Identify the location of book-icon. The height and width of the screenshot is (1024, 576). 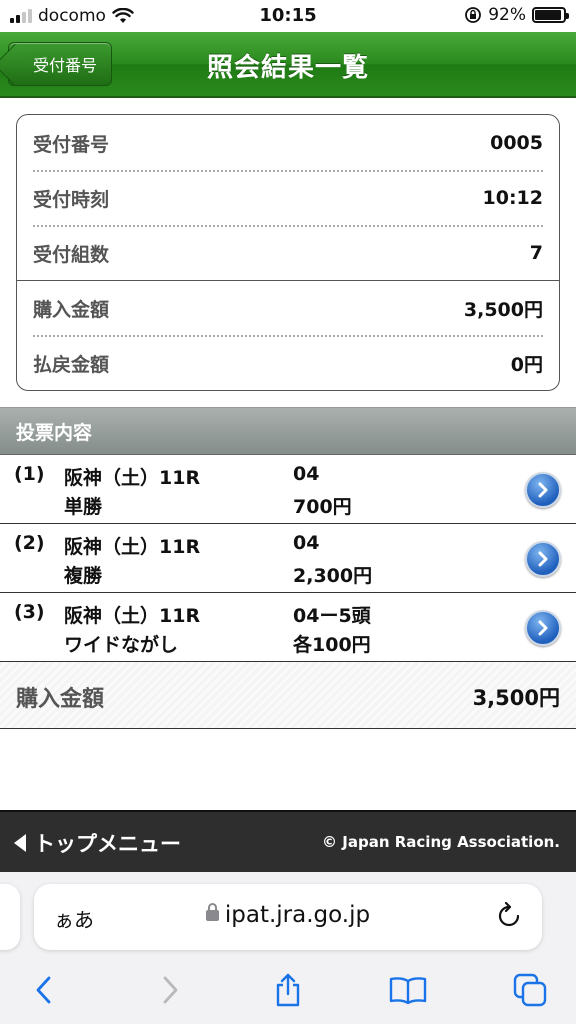
(408, 991).